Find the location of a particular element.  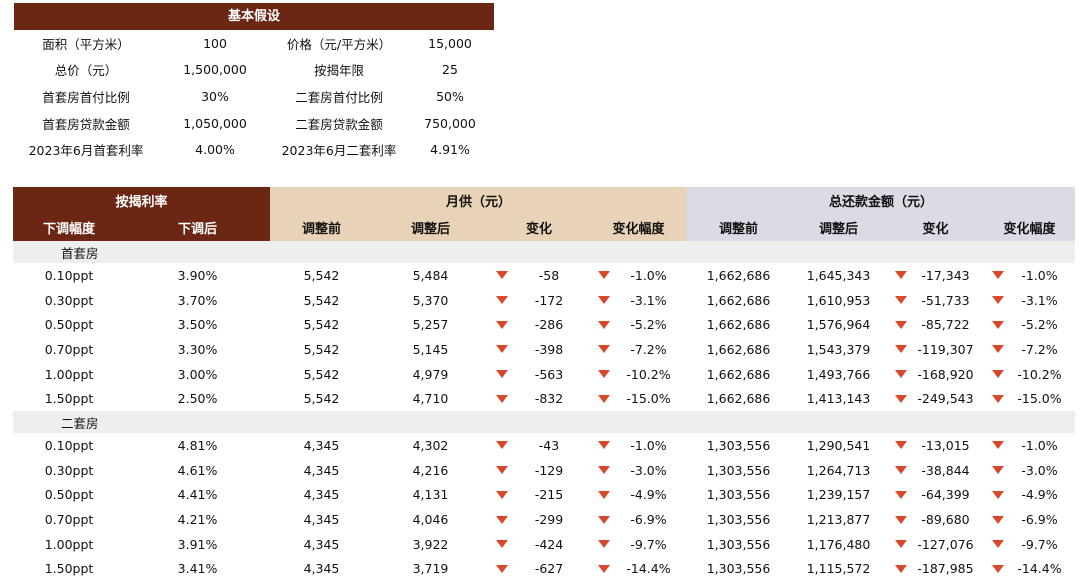

table-cell: 0.30ppt is located at coordinates (69, 470).